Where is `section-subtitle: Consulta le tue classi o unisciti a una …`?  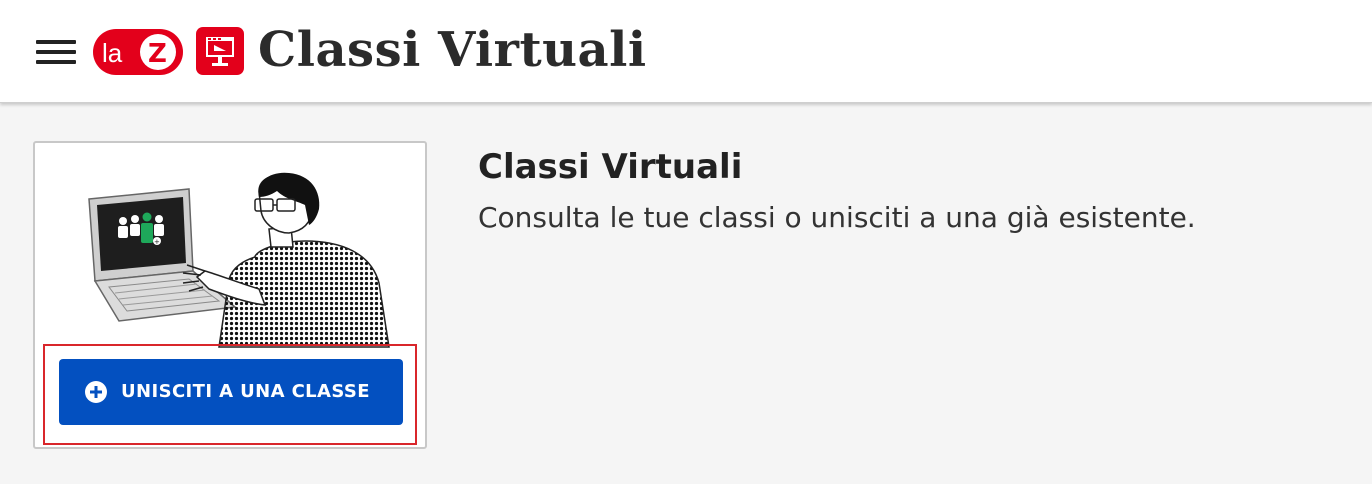 section-subtitle: Consulta le tue classi o unisciti a una … is located at coordinates (837, 217).